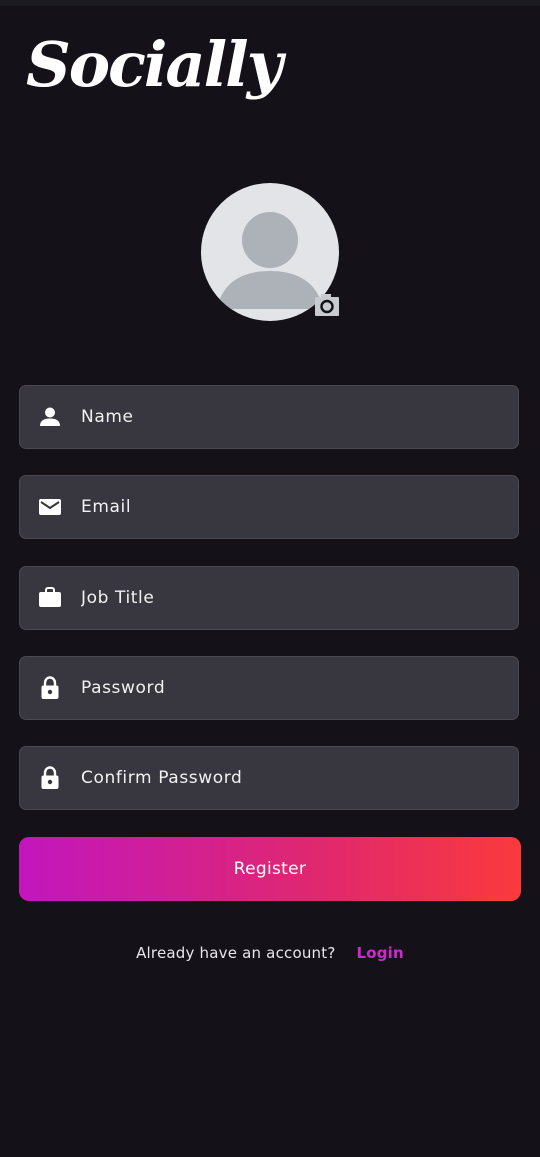 This screenshot has height=1157, width=540. What do you see at coordinates (270, 869) in the screenshot?
I see `register-button: Register` at bounding box center [270, 869].